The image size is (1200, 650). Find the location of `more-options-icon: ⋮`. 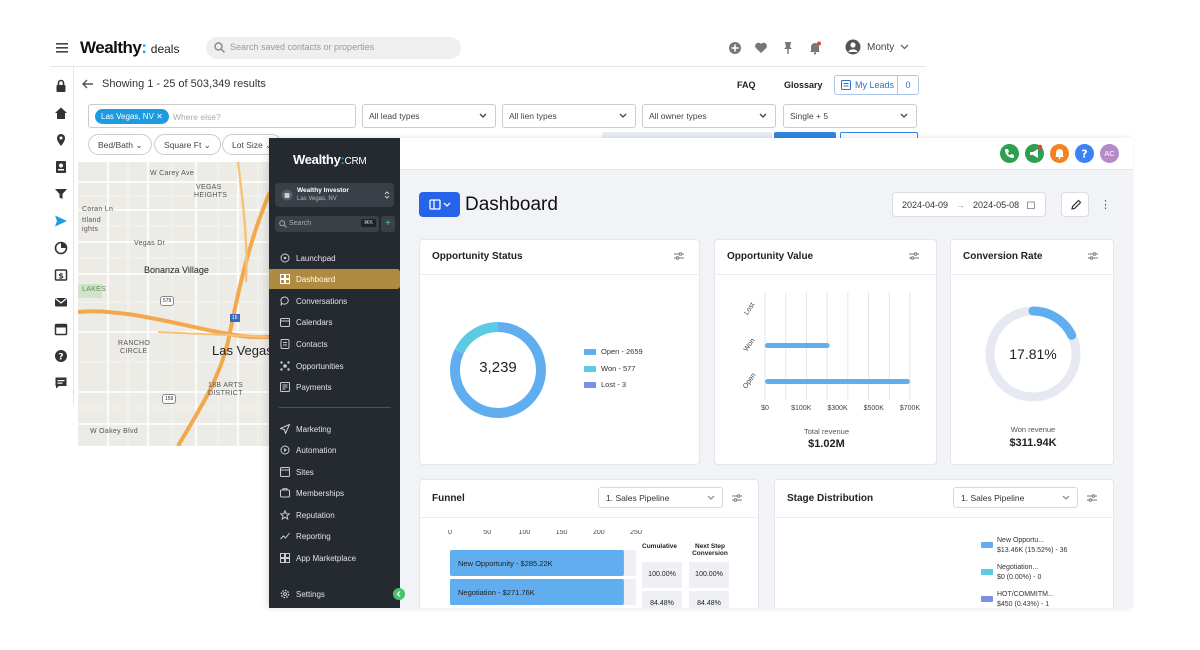

more-options-icon: ⋮ is located at coordinates (1105, 204).